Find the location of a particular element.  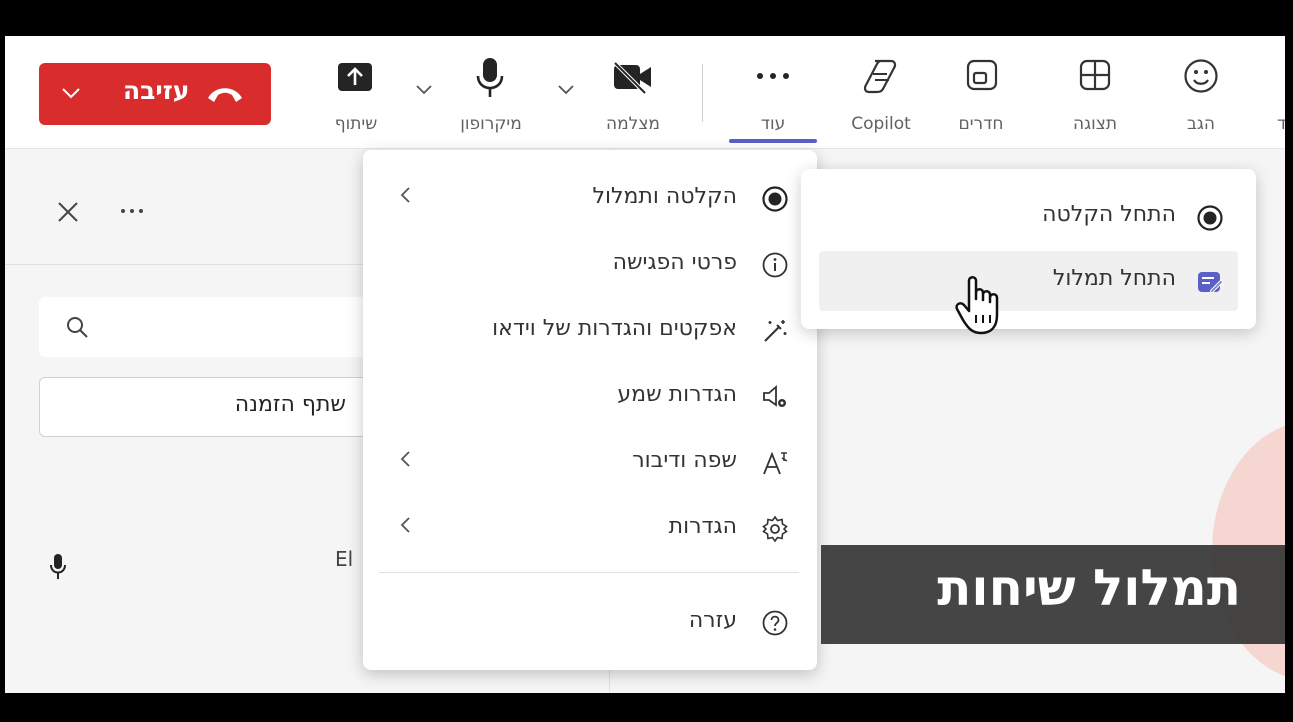

more-dots-icon is located at coordinates (773, 76).